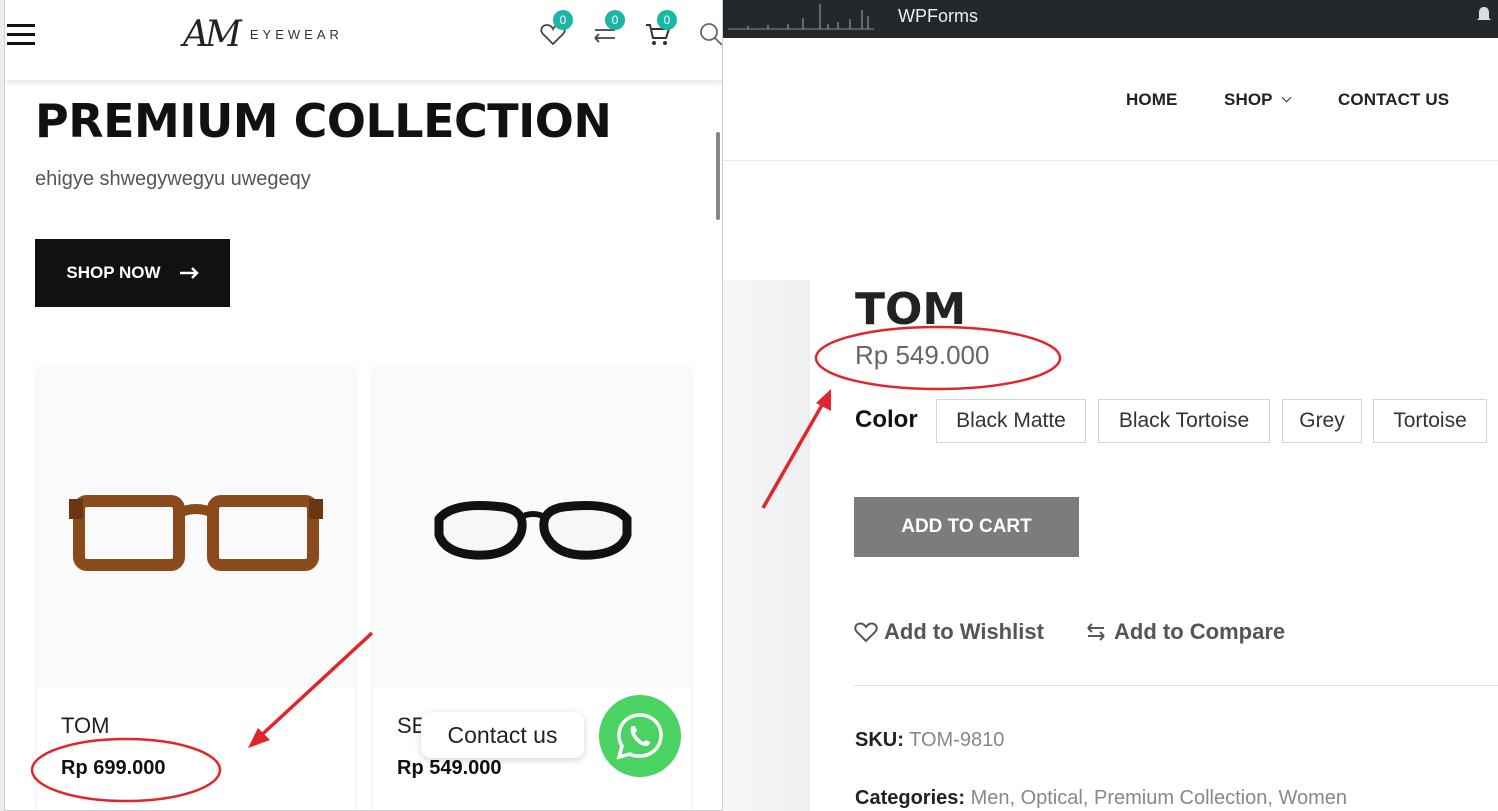 Image resolution: width=1498 pixels, height=811 pixels. I want to click on nav-shop: SHOP, so click(1258, 100).